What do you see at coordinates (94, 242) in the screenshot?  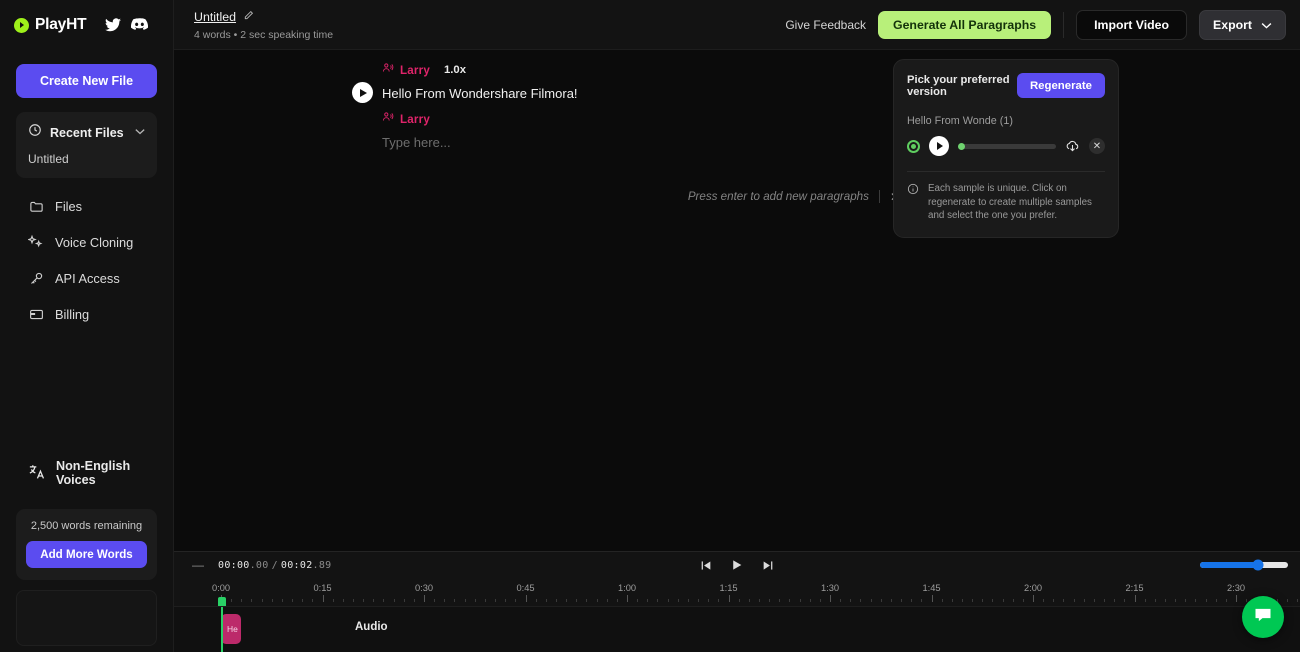 I see `sidebar-item-label: Voice Cloning` at bounding box center [94, 242].